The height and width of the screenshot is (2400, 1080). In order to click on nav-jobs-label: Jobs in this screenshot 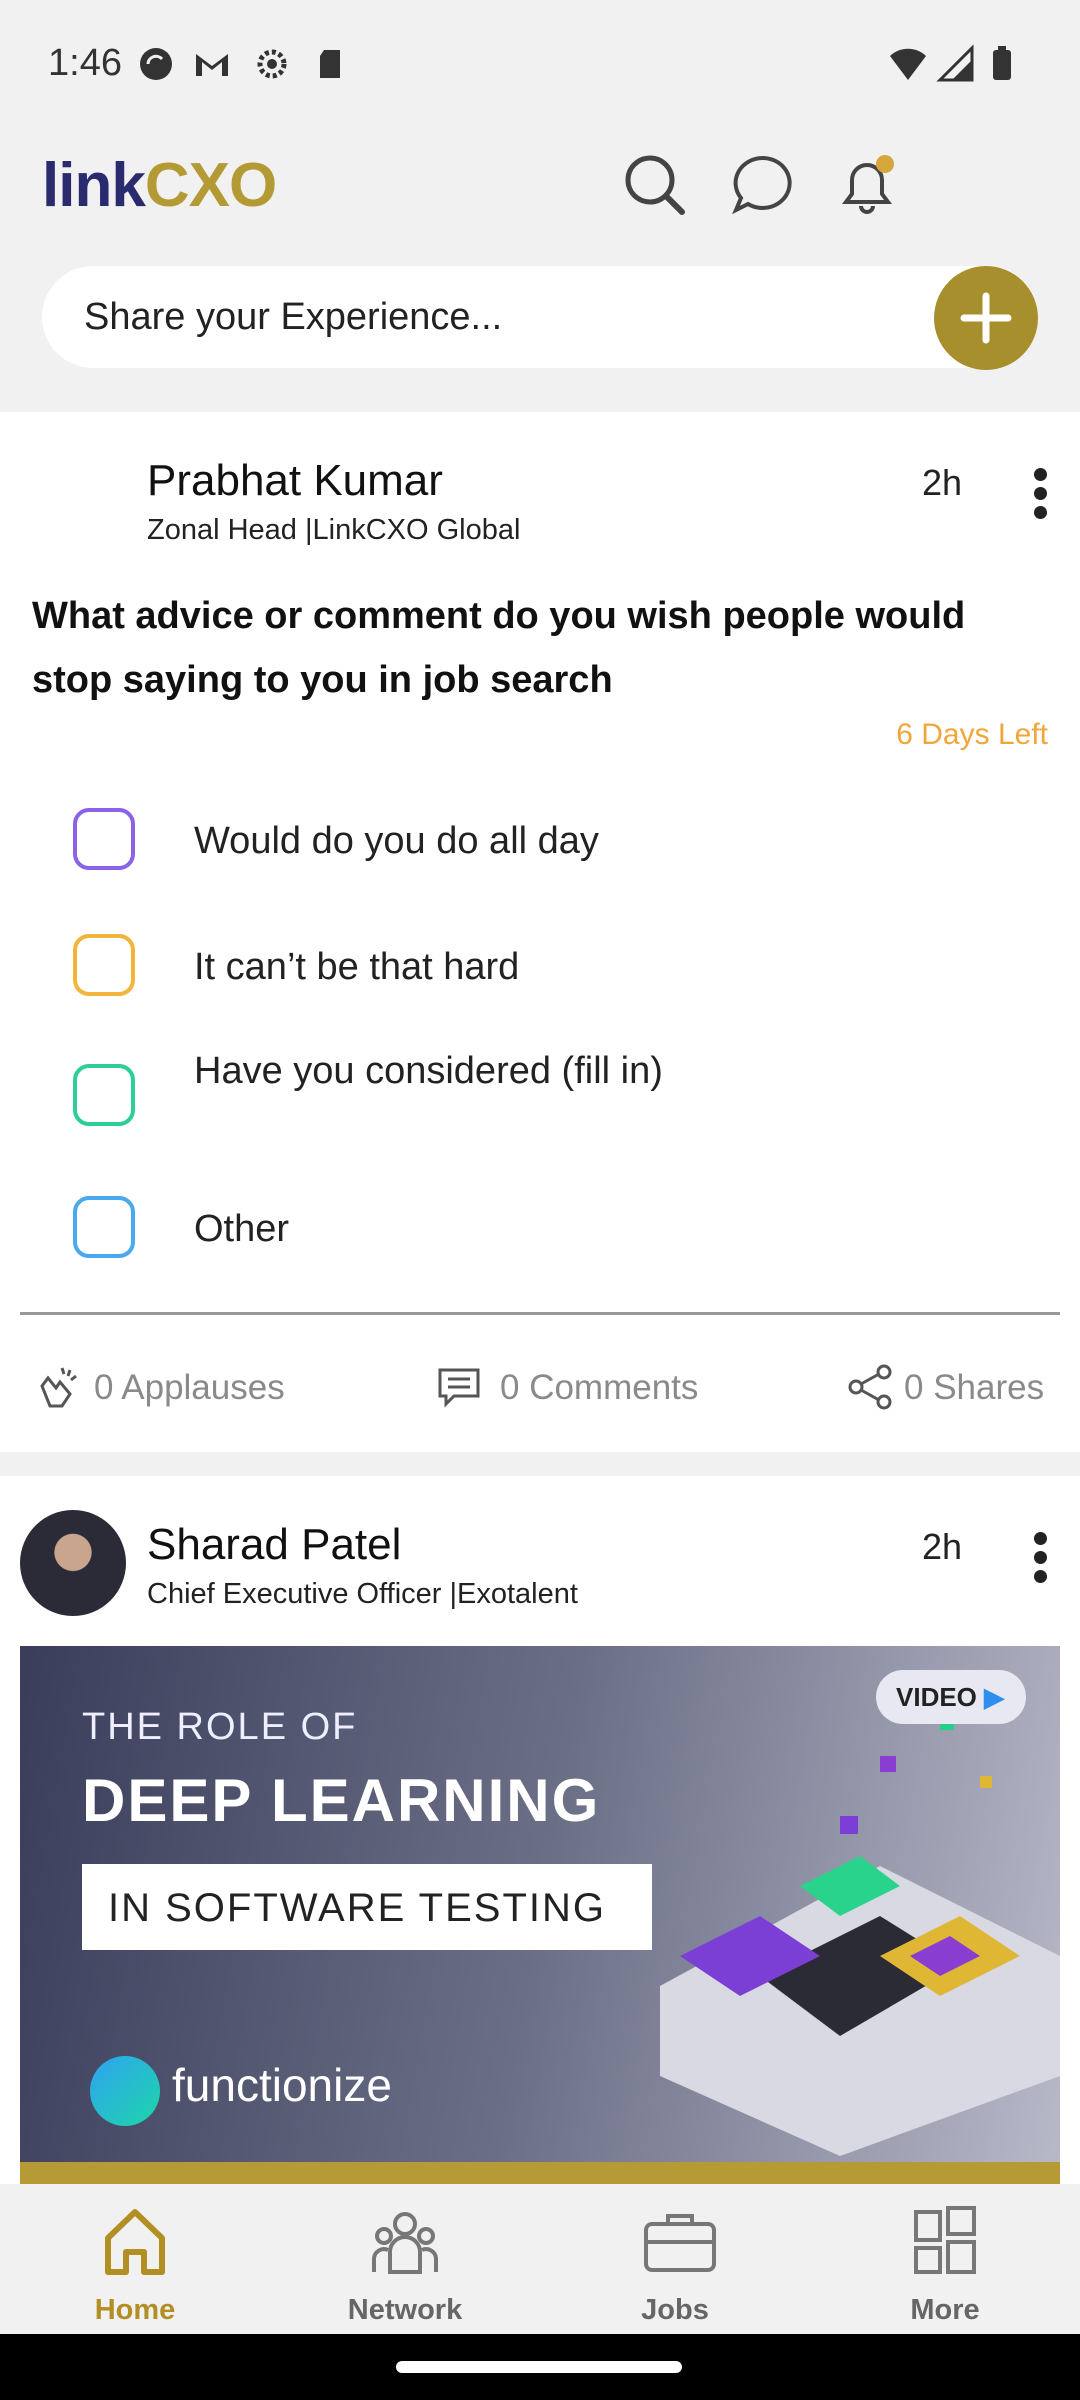, I will do `click(675, 2310)`.